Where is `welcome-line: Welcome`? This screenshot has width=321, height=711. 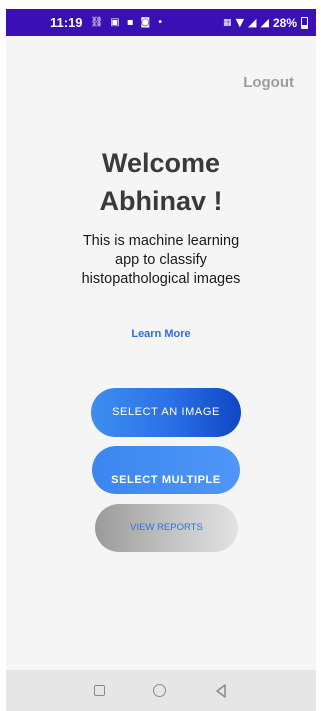 welcome-line: Welcome is located at coordinates (161, 163).